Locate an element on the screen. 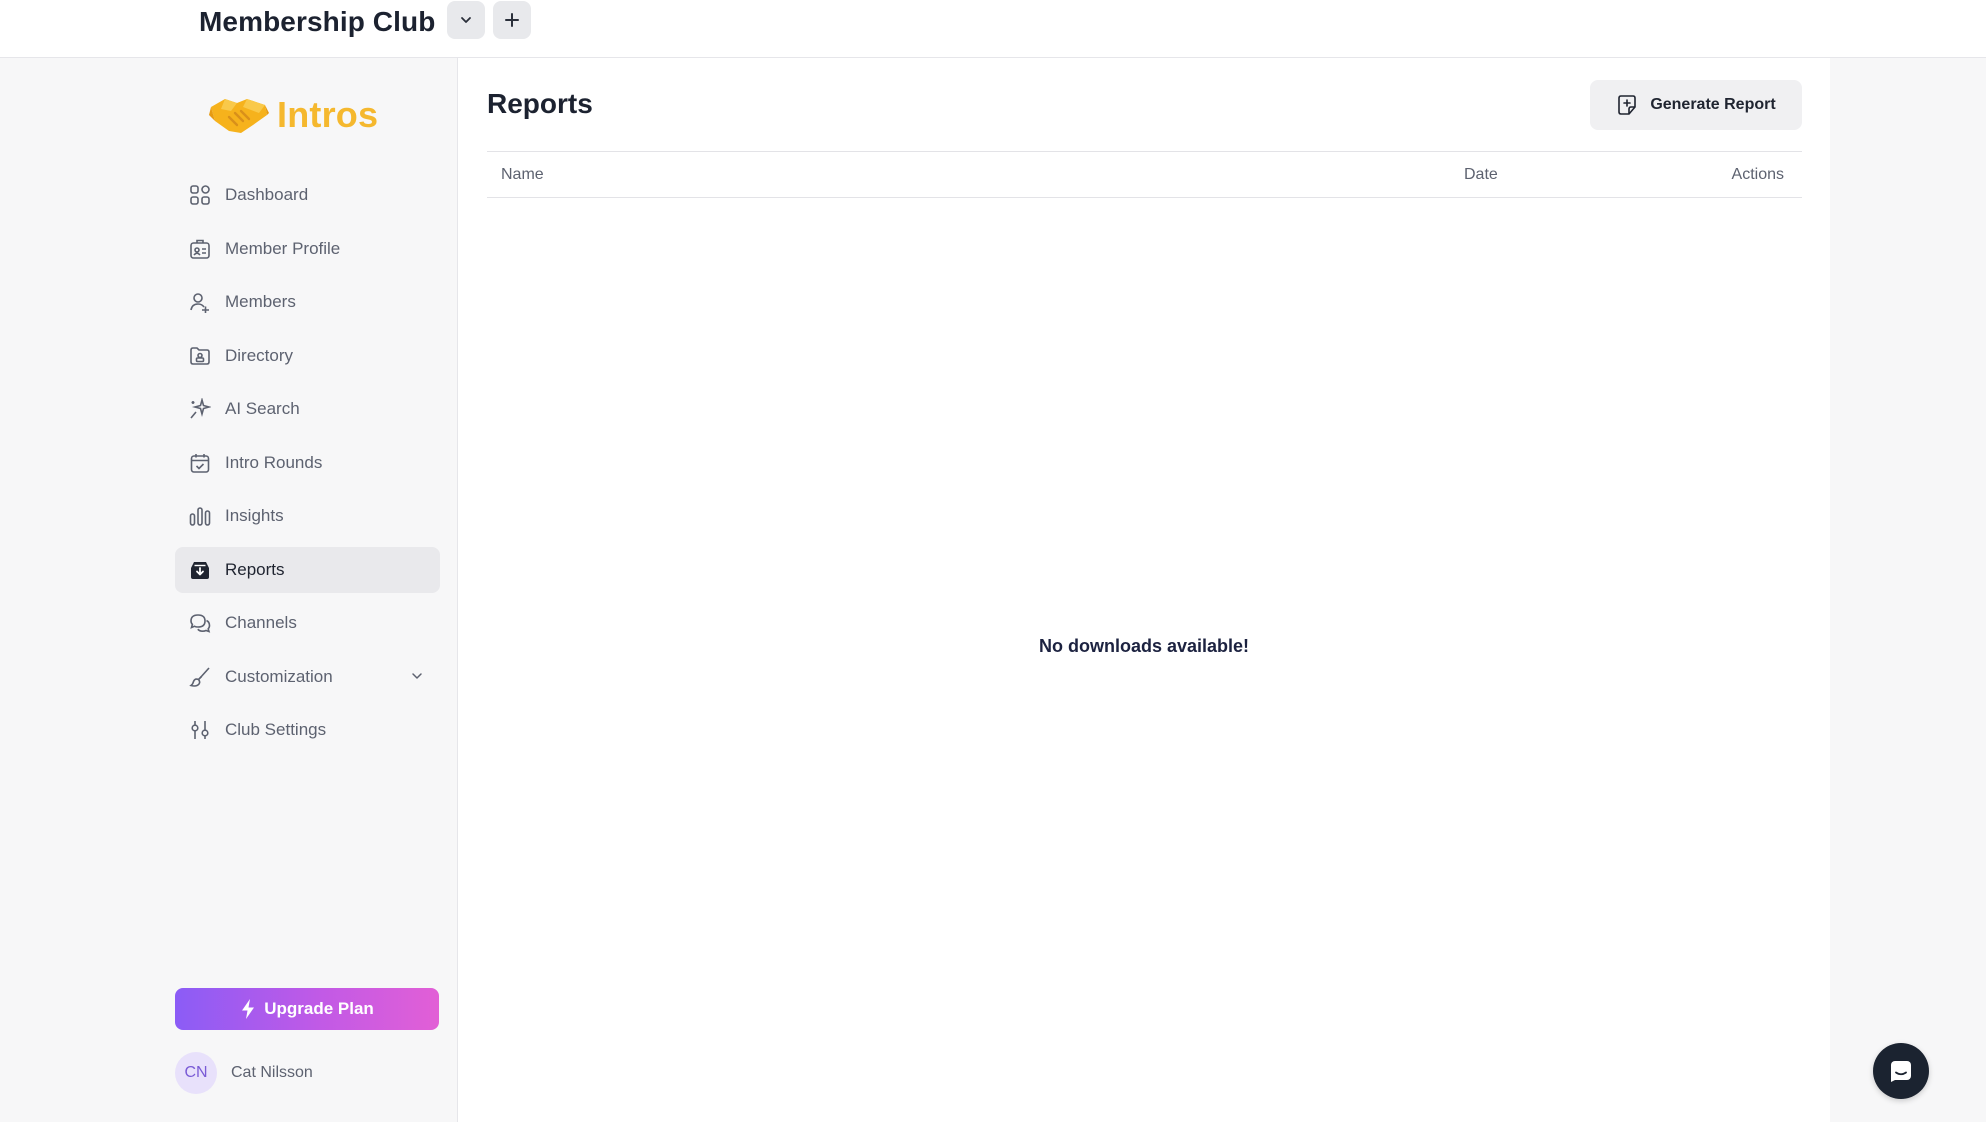  sidebar-item-ai-search: AI Search is located at coordinates (307, 409).